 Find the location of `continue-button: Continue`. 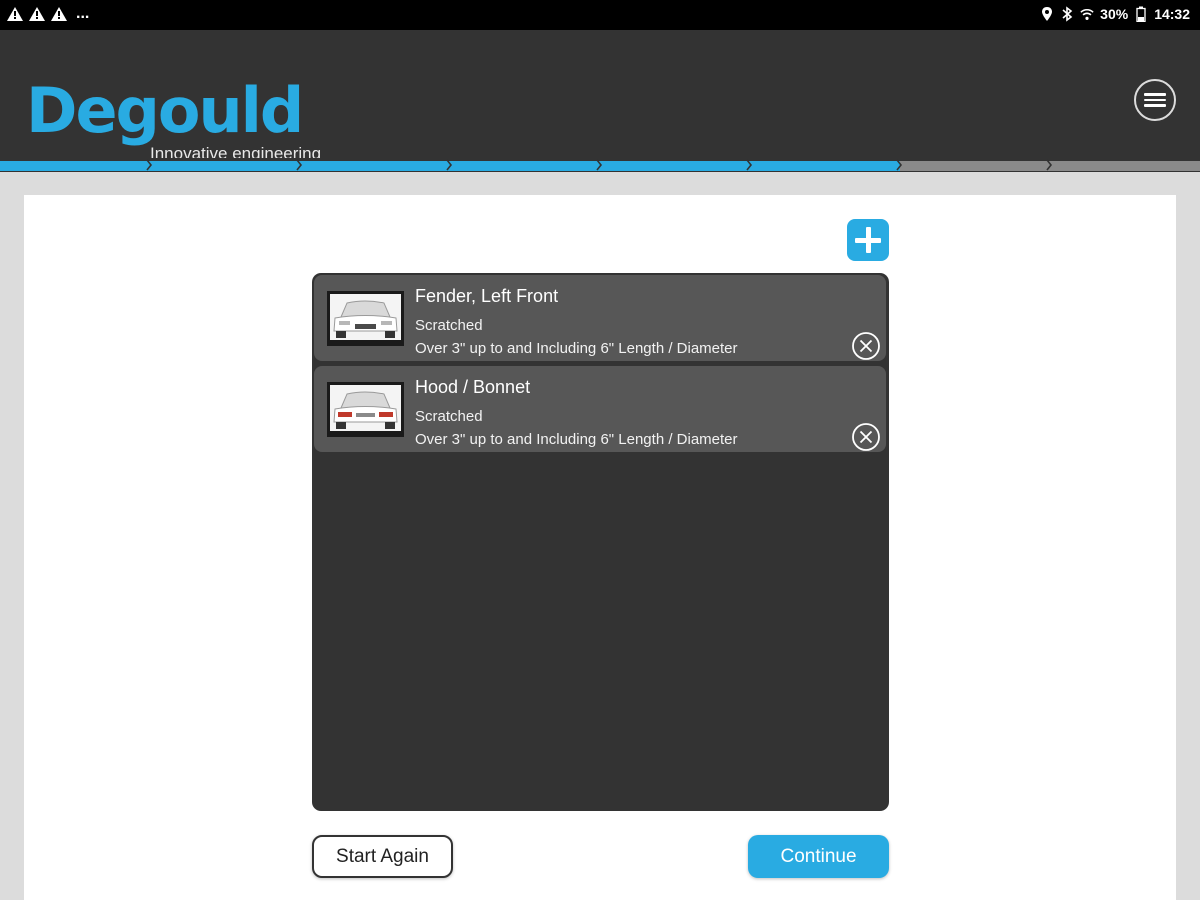

continue-button: Continue is located at coordinates (818, 856).